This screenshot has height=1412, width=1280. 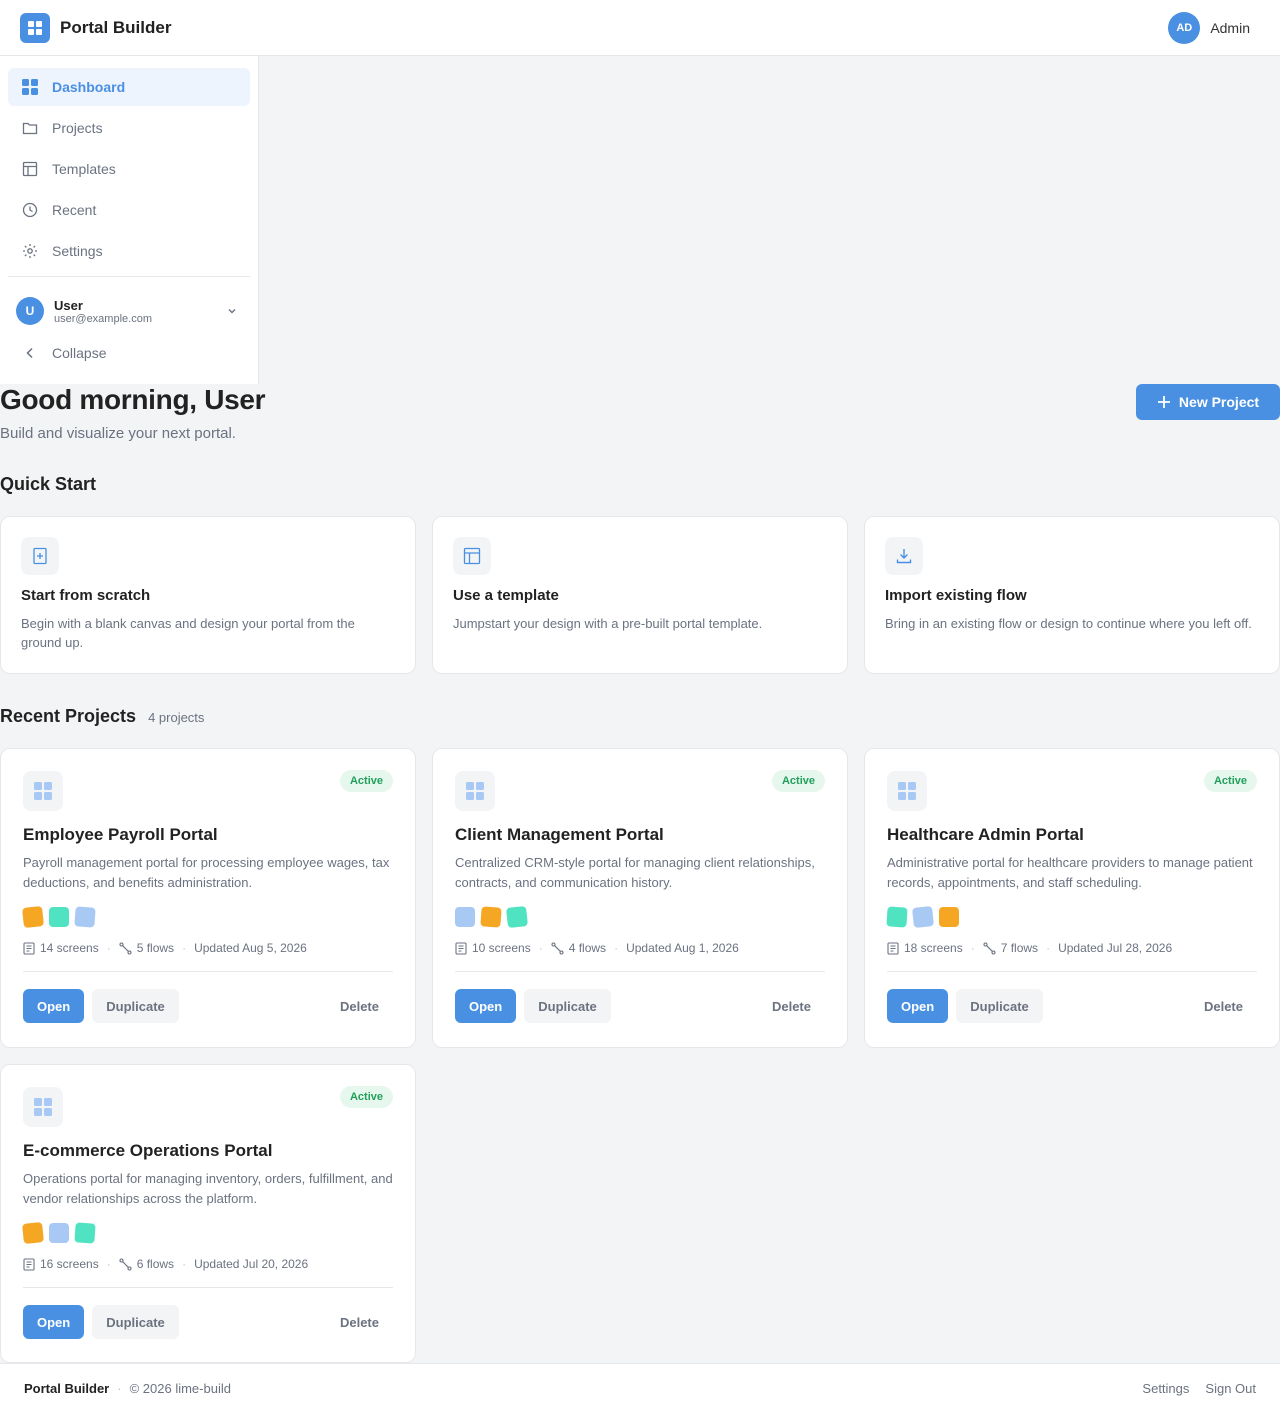 What do you see at coordinates (129, 87) in the screenshot?
I see `sidebar-item-dashboard: Dashboard` at bounding box center [129, 87].